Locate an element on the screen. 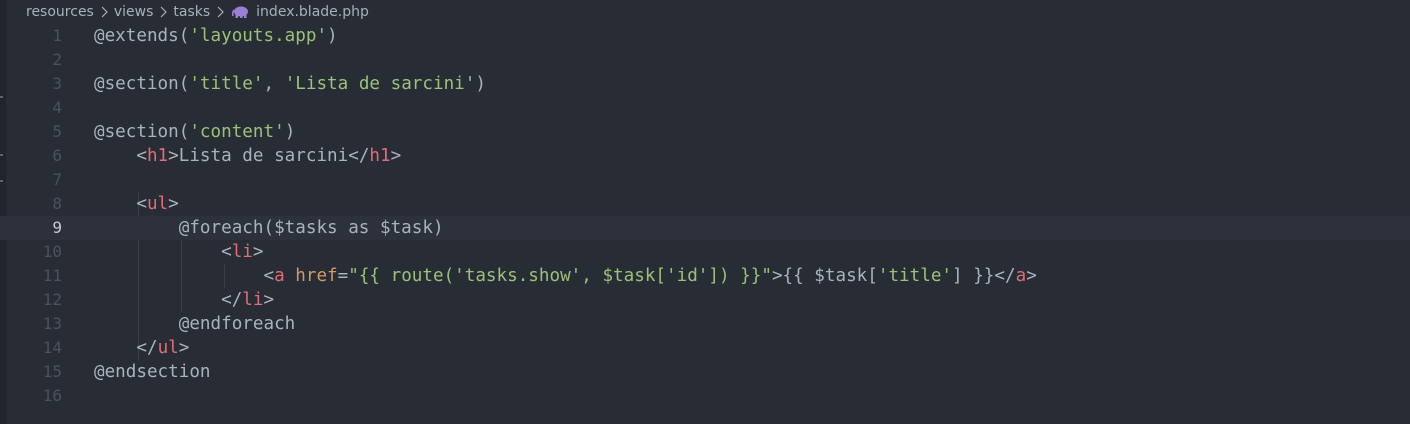 The image size is (1410, 424). code-line: 15 @endsection is located at coordinates (705, 372).